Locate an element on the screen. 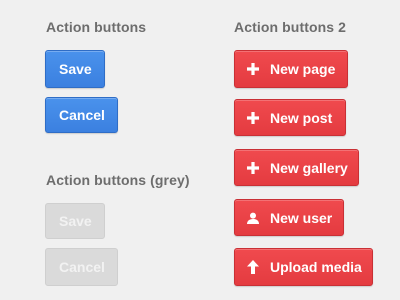 This screenshot has height=300, width=400. save-button-label: Save is located at coordinates (75, 69).